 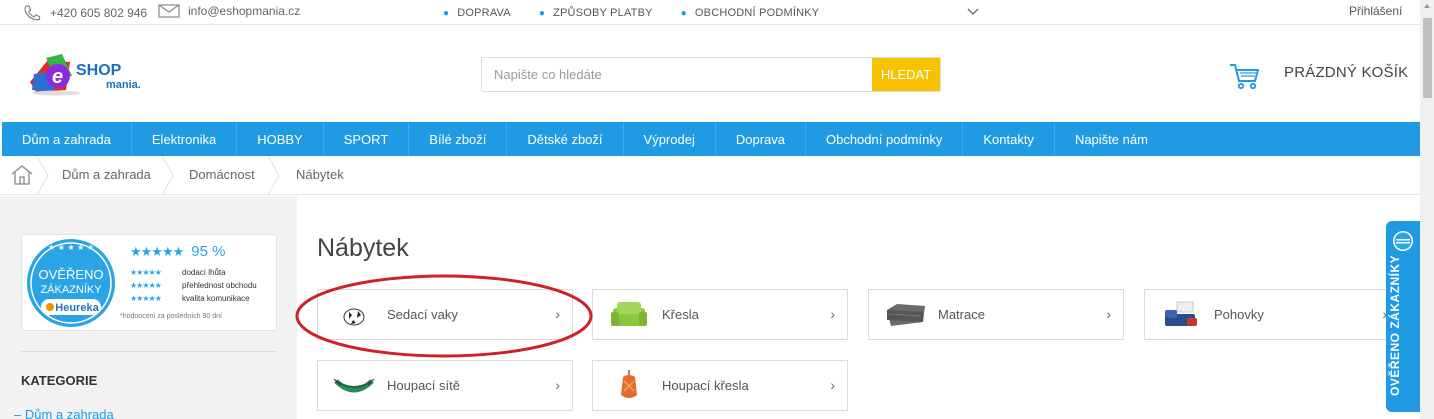 I want to click on rating-row: ★★★★★ přehlednost obchodu, so click(x=193, y=285).